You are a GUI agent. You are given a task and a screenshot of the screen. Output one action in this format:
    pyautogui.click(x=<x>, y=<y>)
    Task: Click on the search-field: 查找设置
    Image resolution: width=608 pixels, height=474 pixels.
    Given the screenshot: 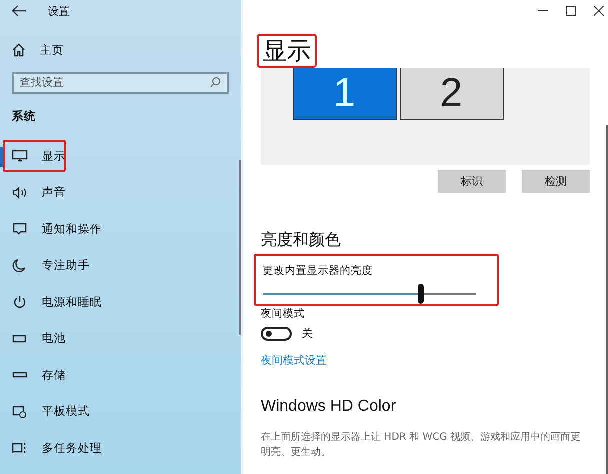 What is the action you would take?
    pyautogui.click(x=120, y=83)
    